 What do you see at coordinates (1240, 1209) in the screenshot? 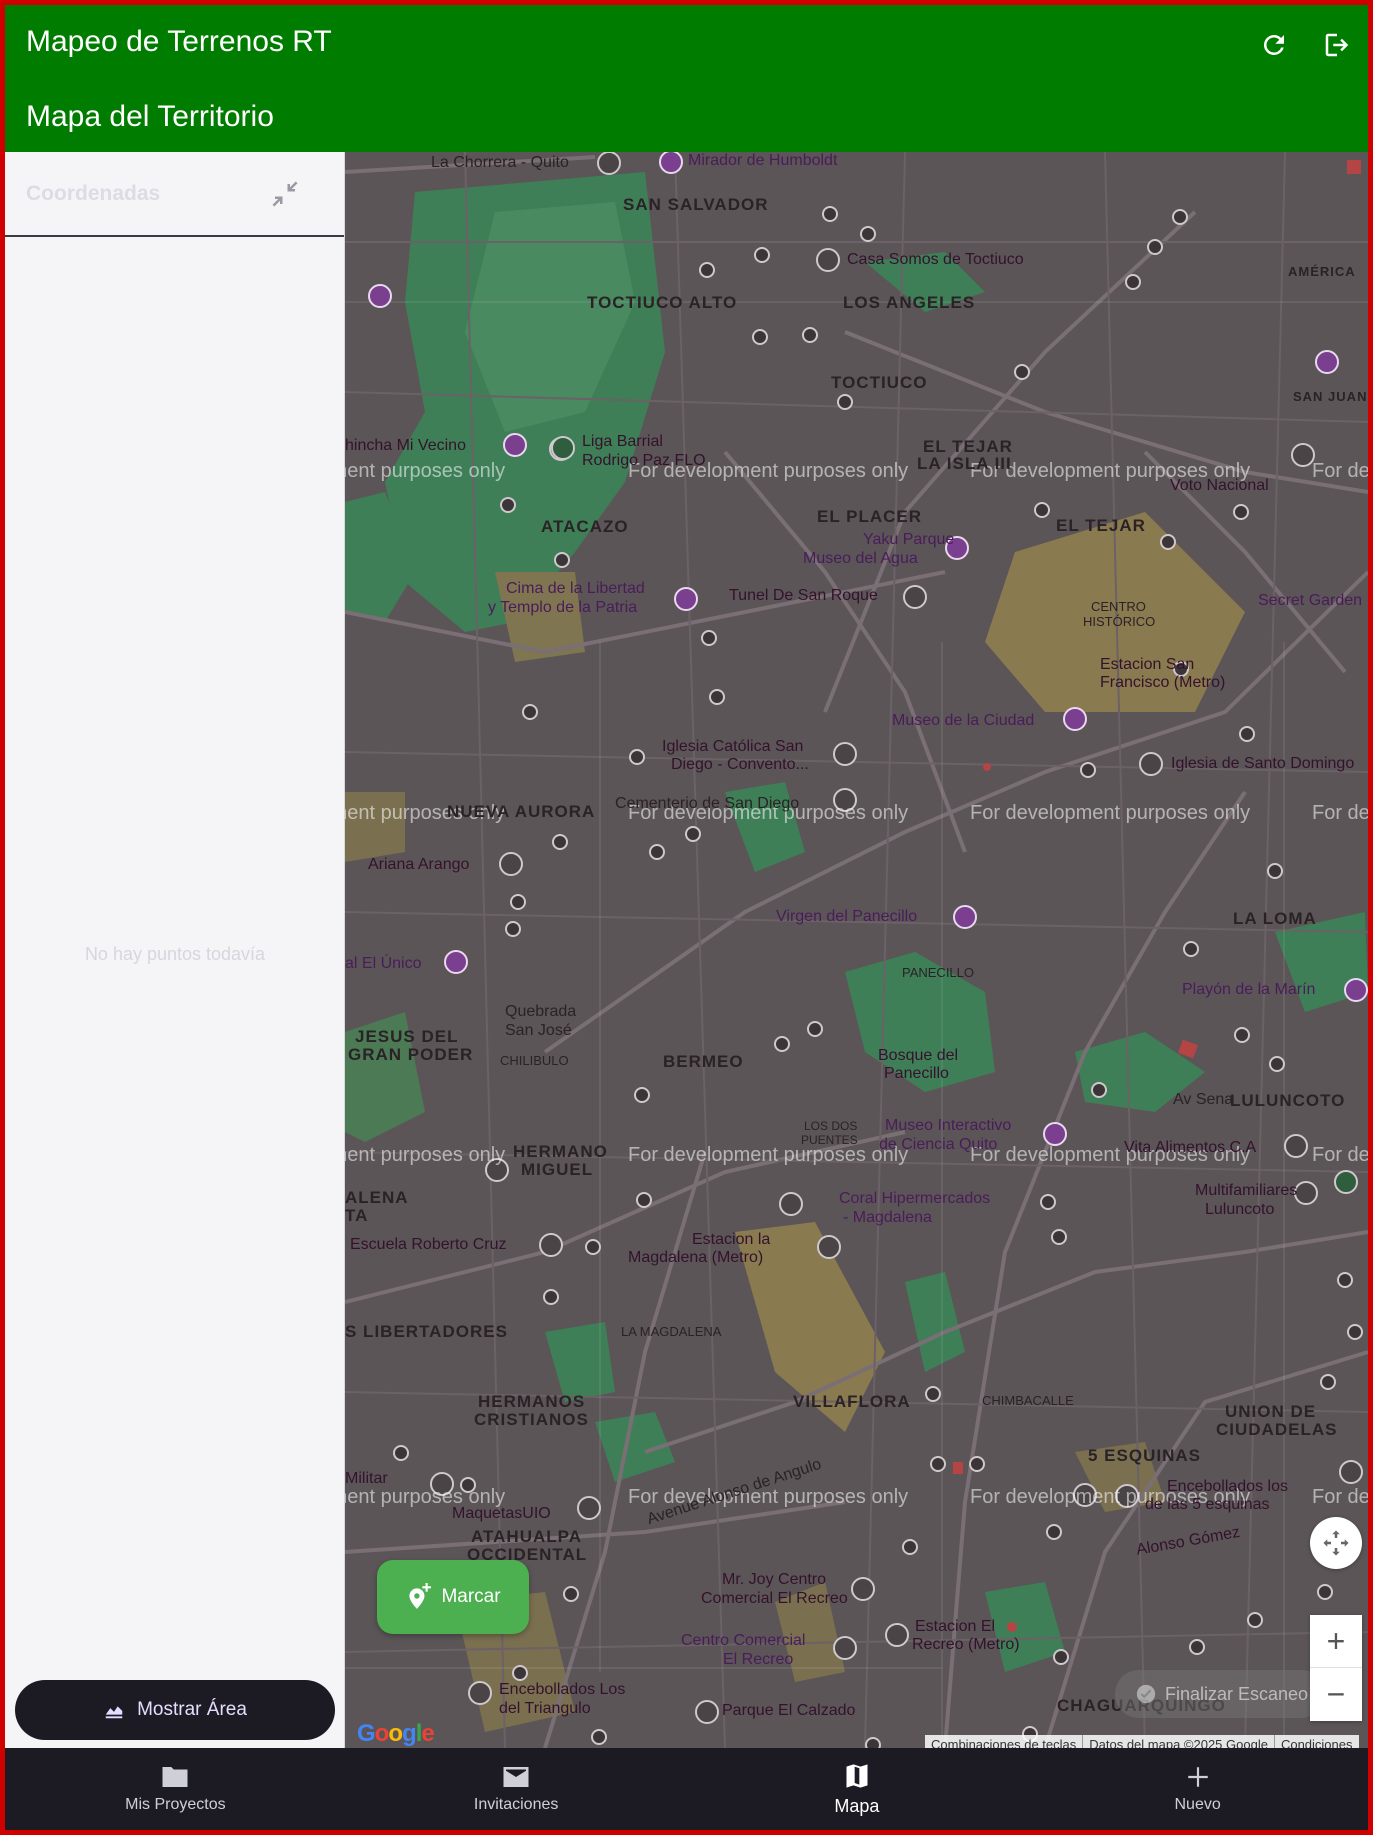
I see `map-label: Luluncoto` at bounding box center [1240, 1209].